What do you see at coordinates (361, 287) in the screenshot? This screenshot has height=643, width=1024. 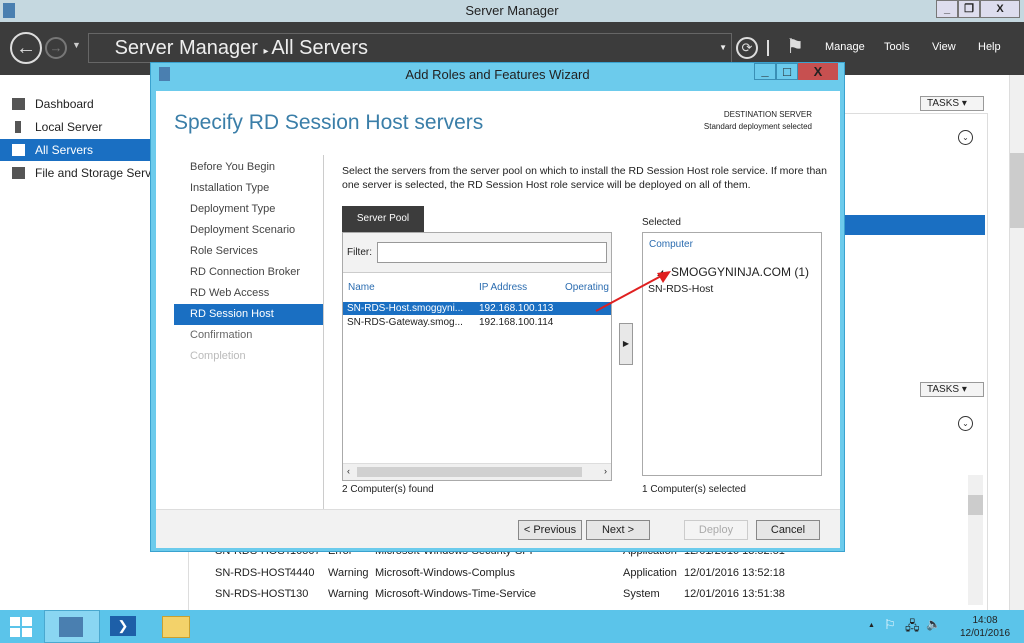 I see `column-name: Name` at bounding box center [361, 287].